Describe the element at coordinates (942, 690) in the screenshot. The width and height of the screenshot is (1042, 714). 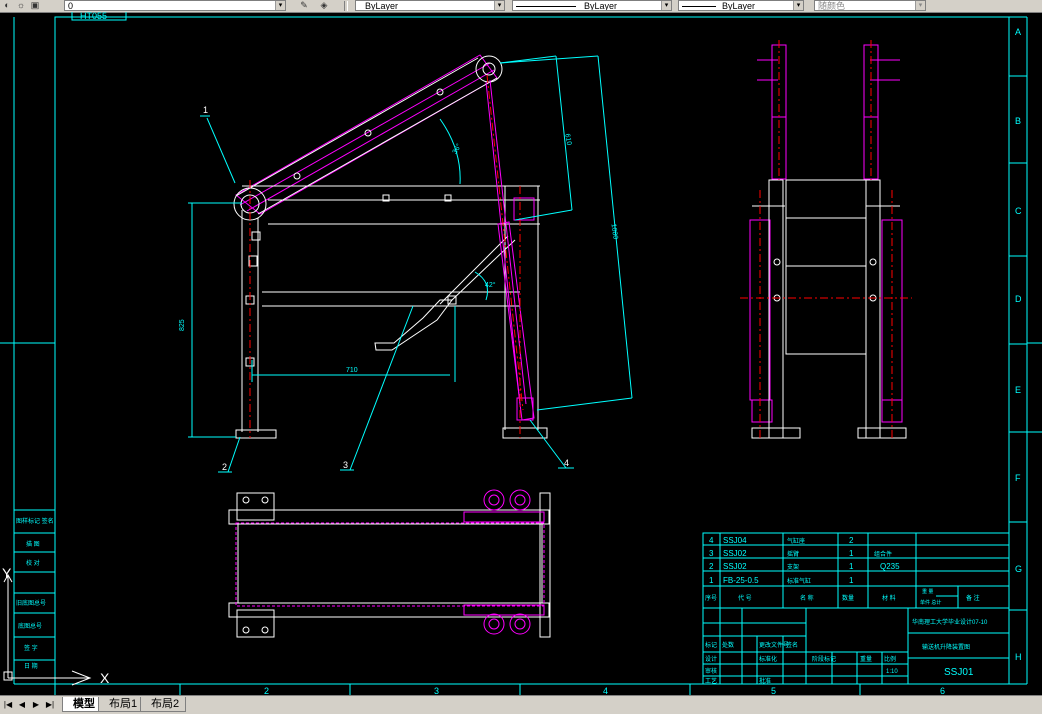
I see `col-label-6: 6` at that location.